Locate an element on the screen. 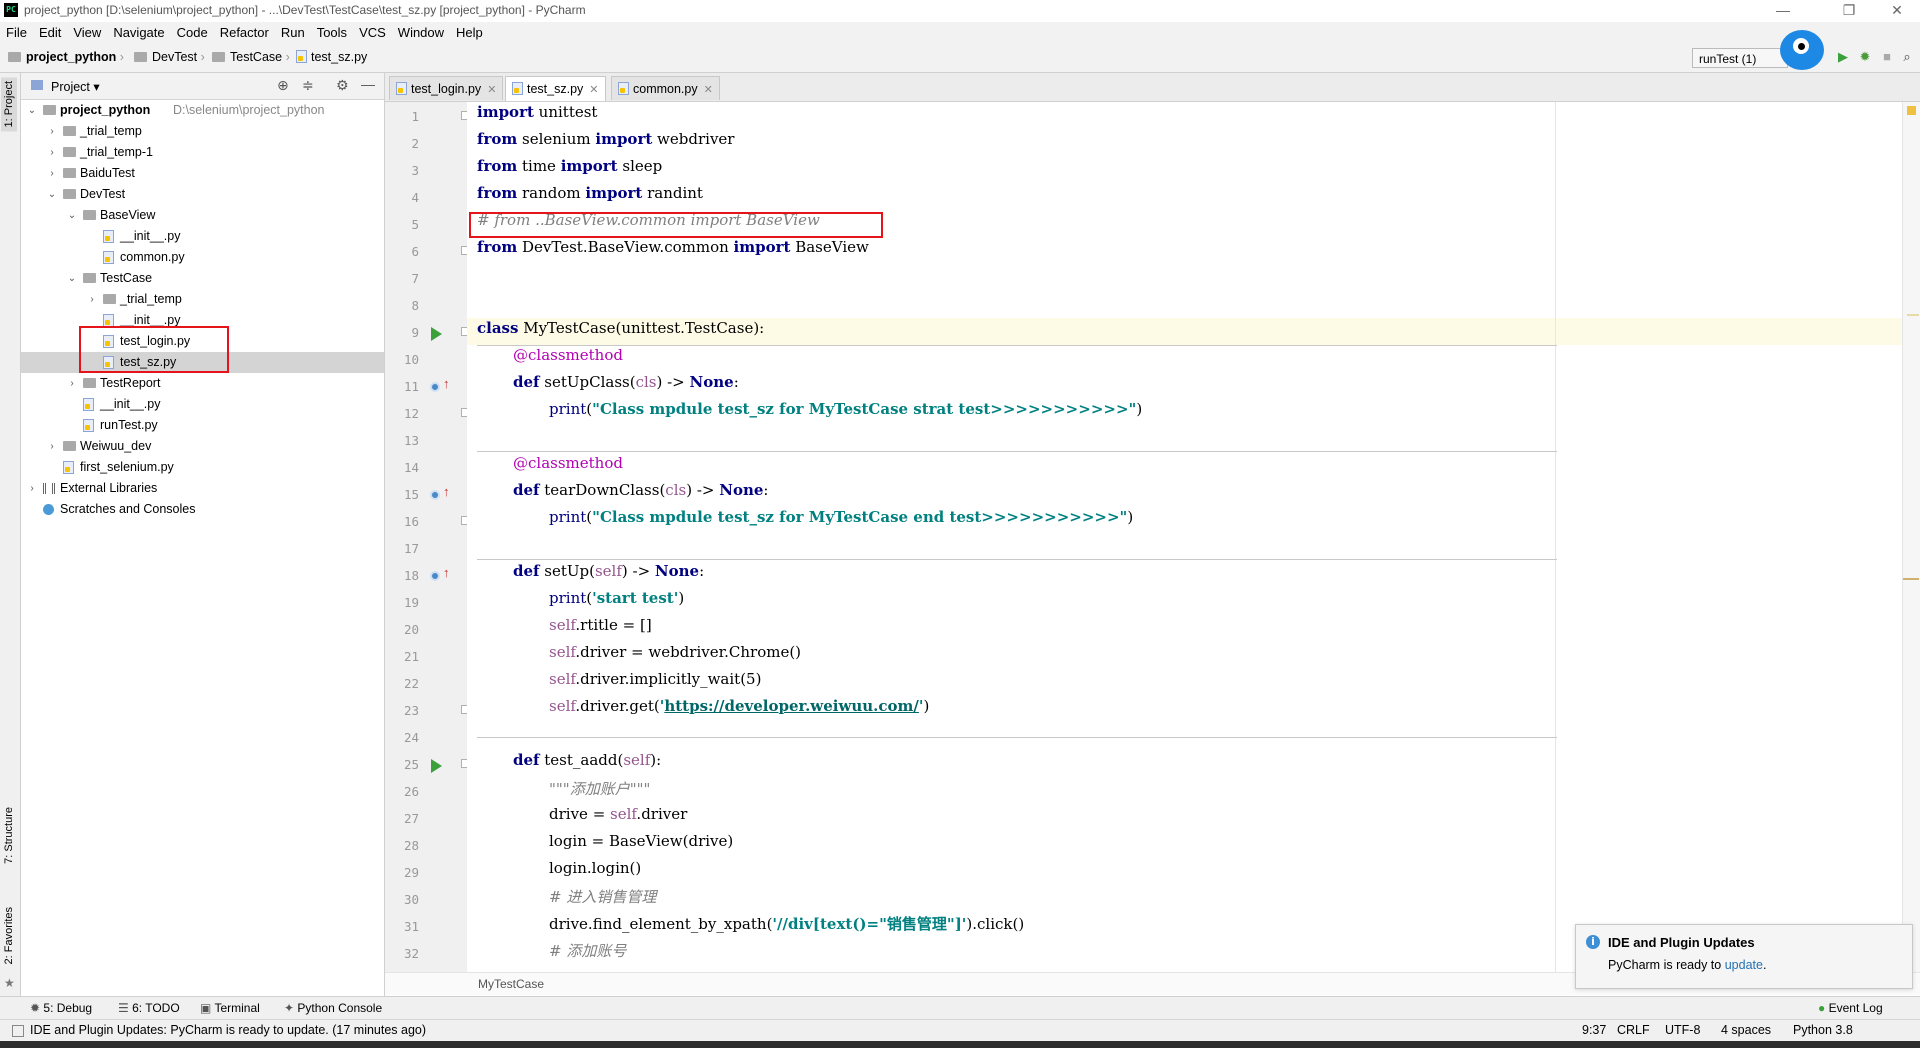  menu-code: Code is located at coordinates (192, 33).